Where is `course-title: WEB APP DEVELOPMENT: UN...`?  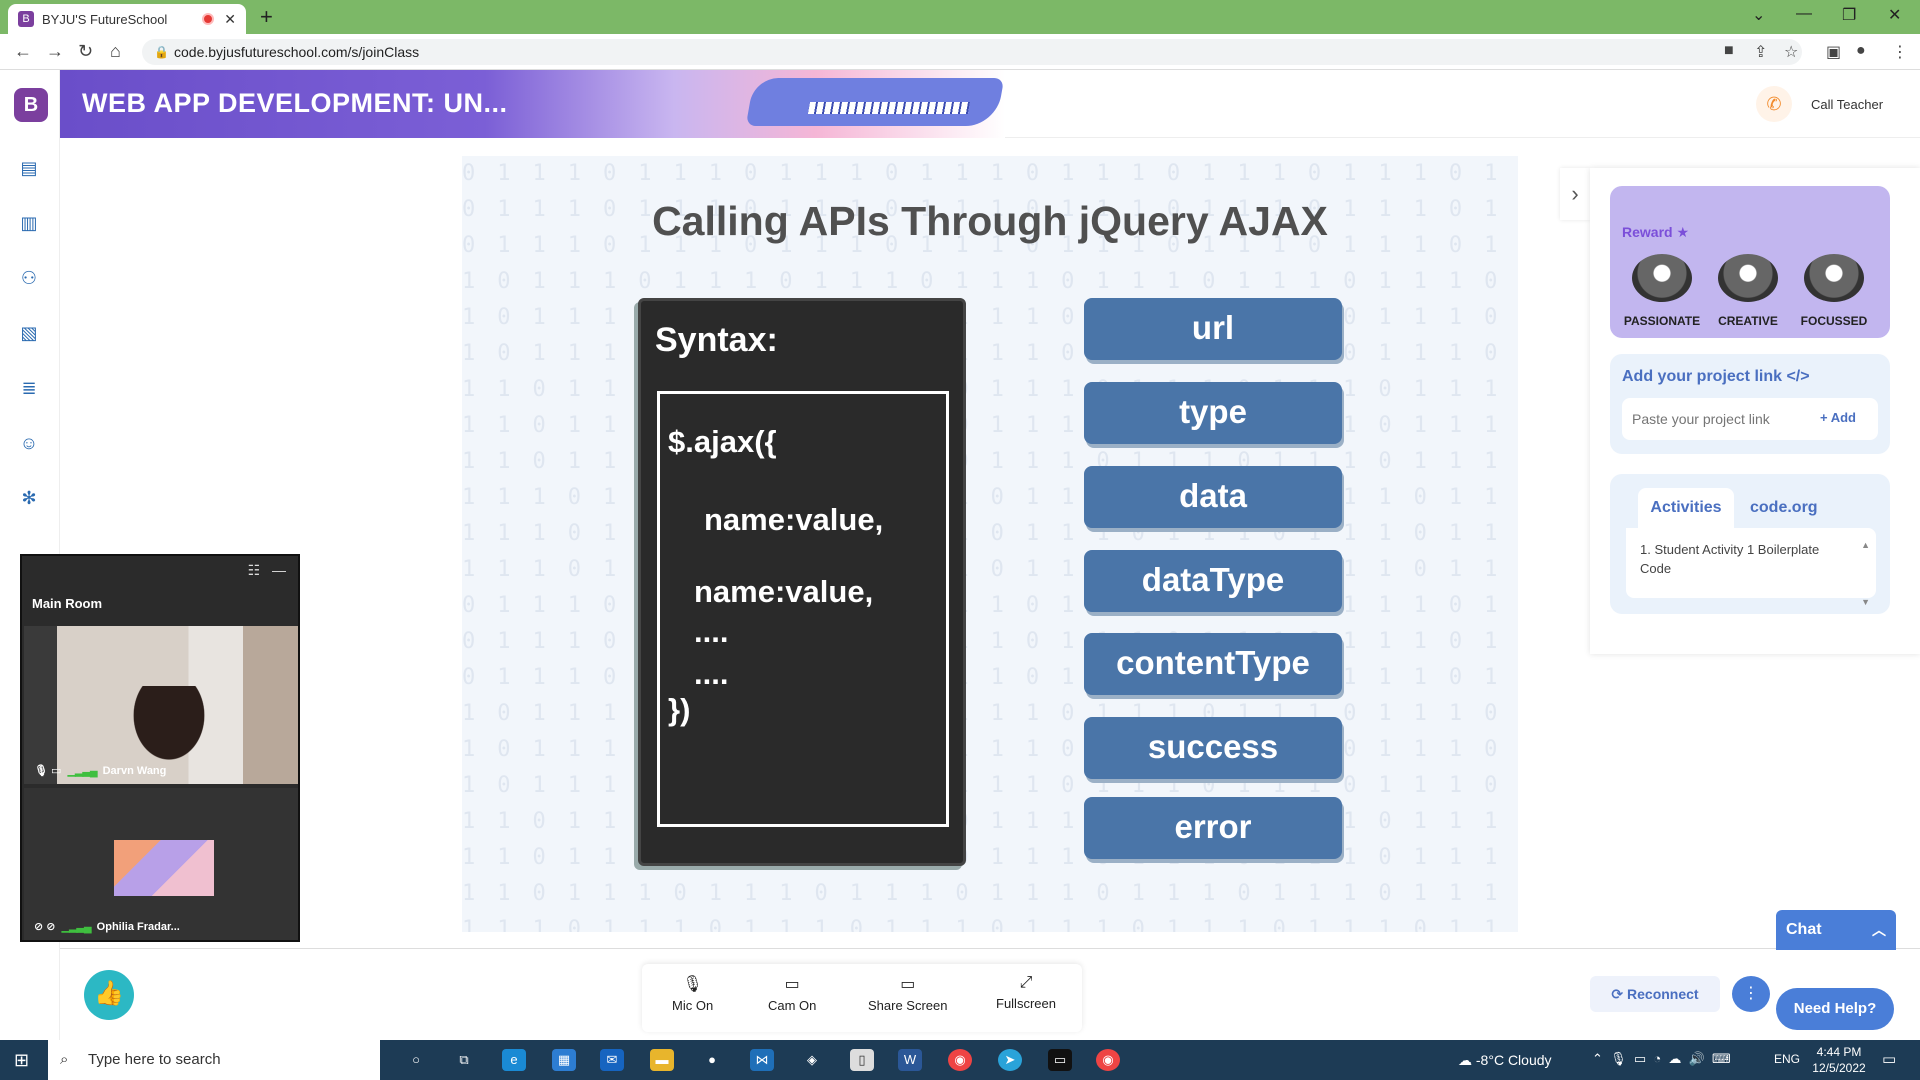
course-title: WEB APP DEVELOPMENT: UN... is located at coordinates (295, 103).